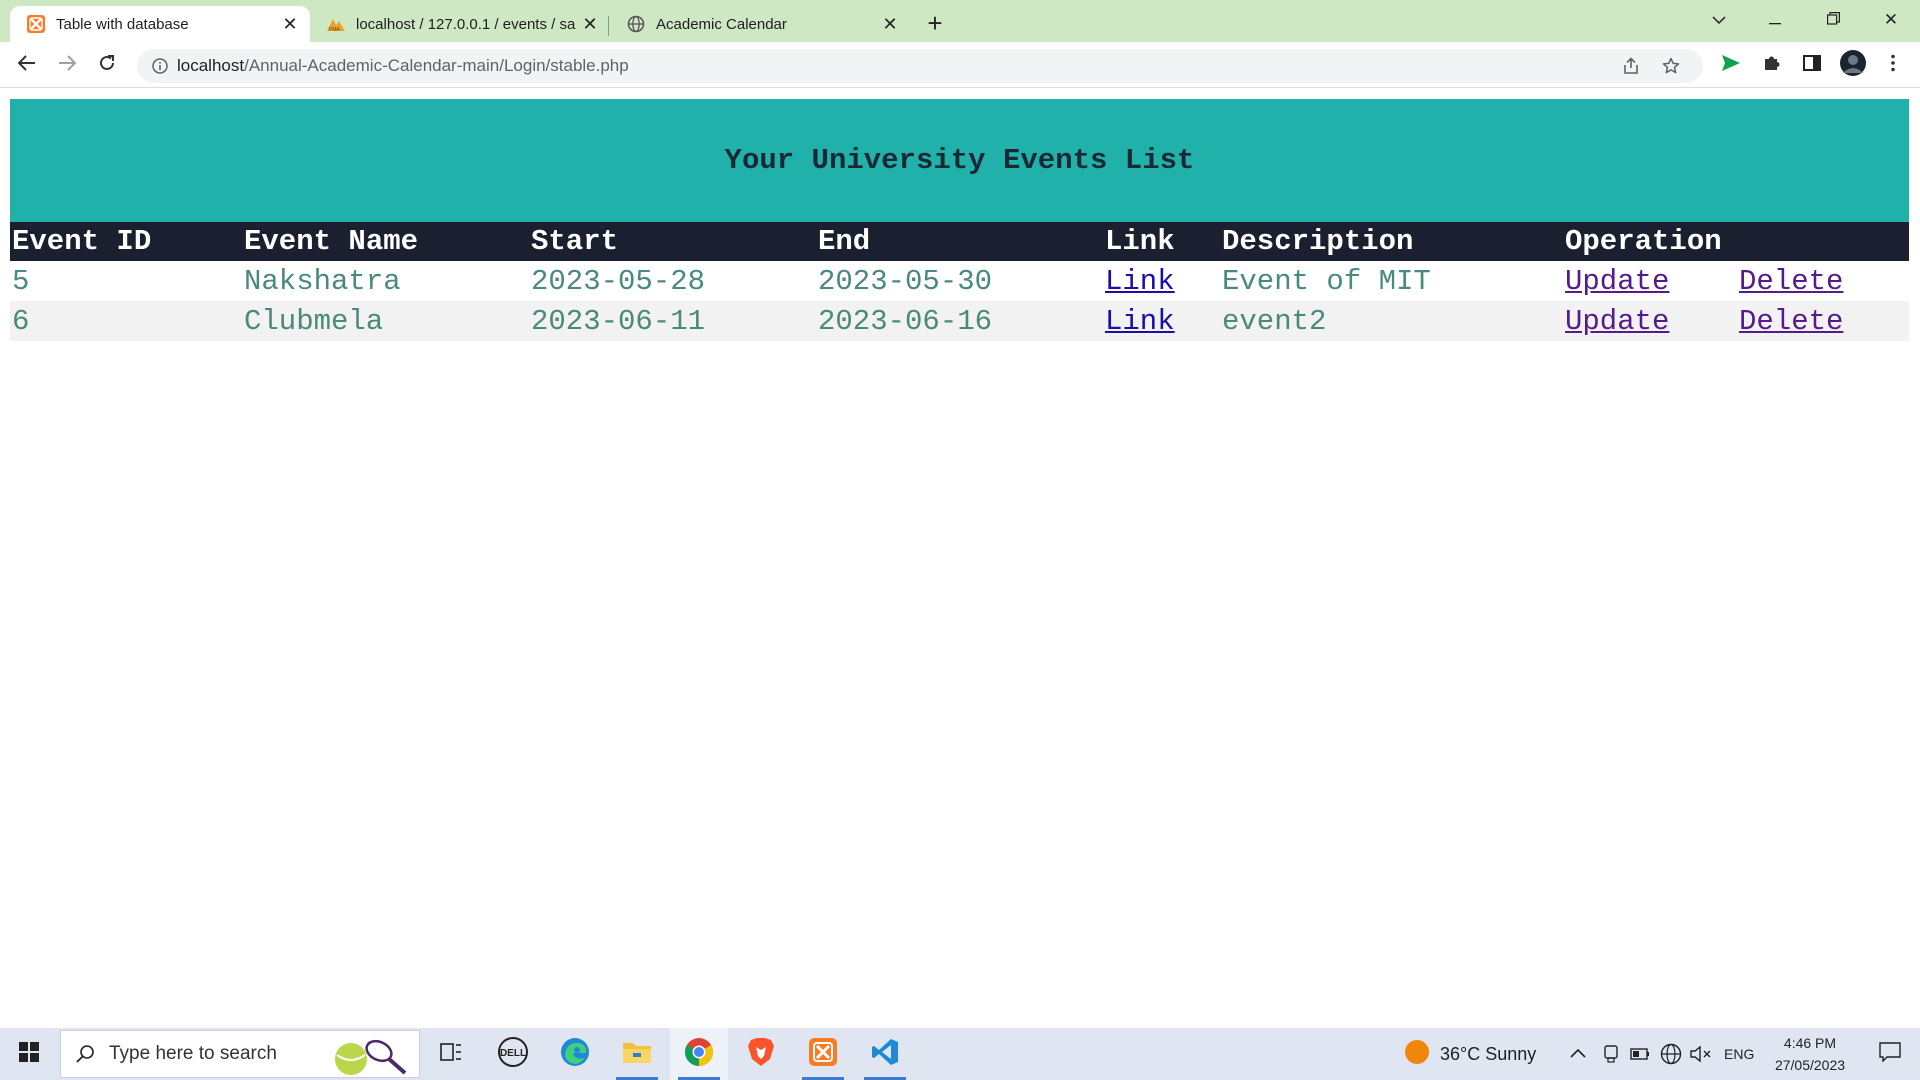  Describe the element at coordinates (1326, 281) in the screenshot. I see `cell-description: Event of MIT` at that location.